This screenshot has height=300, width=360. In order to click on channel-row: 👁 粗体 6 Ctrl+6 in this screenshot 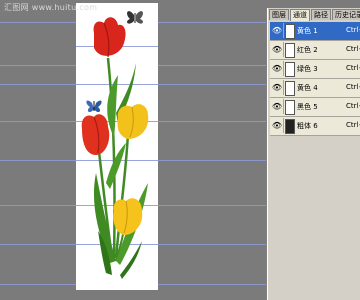, I will do `click(315, 126)`.